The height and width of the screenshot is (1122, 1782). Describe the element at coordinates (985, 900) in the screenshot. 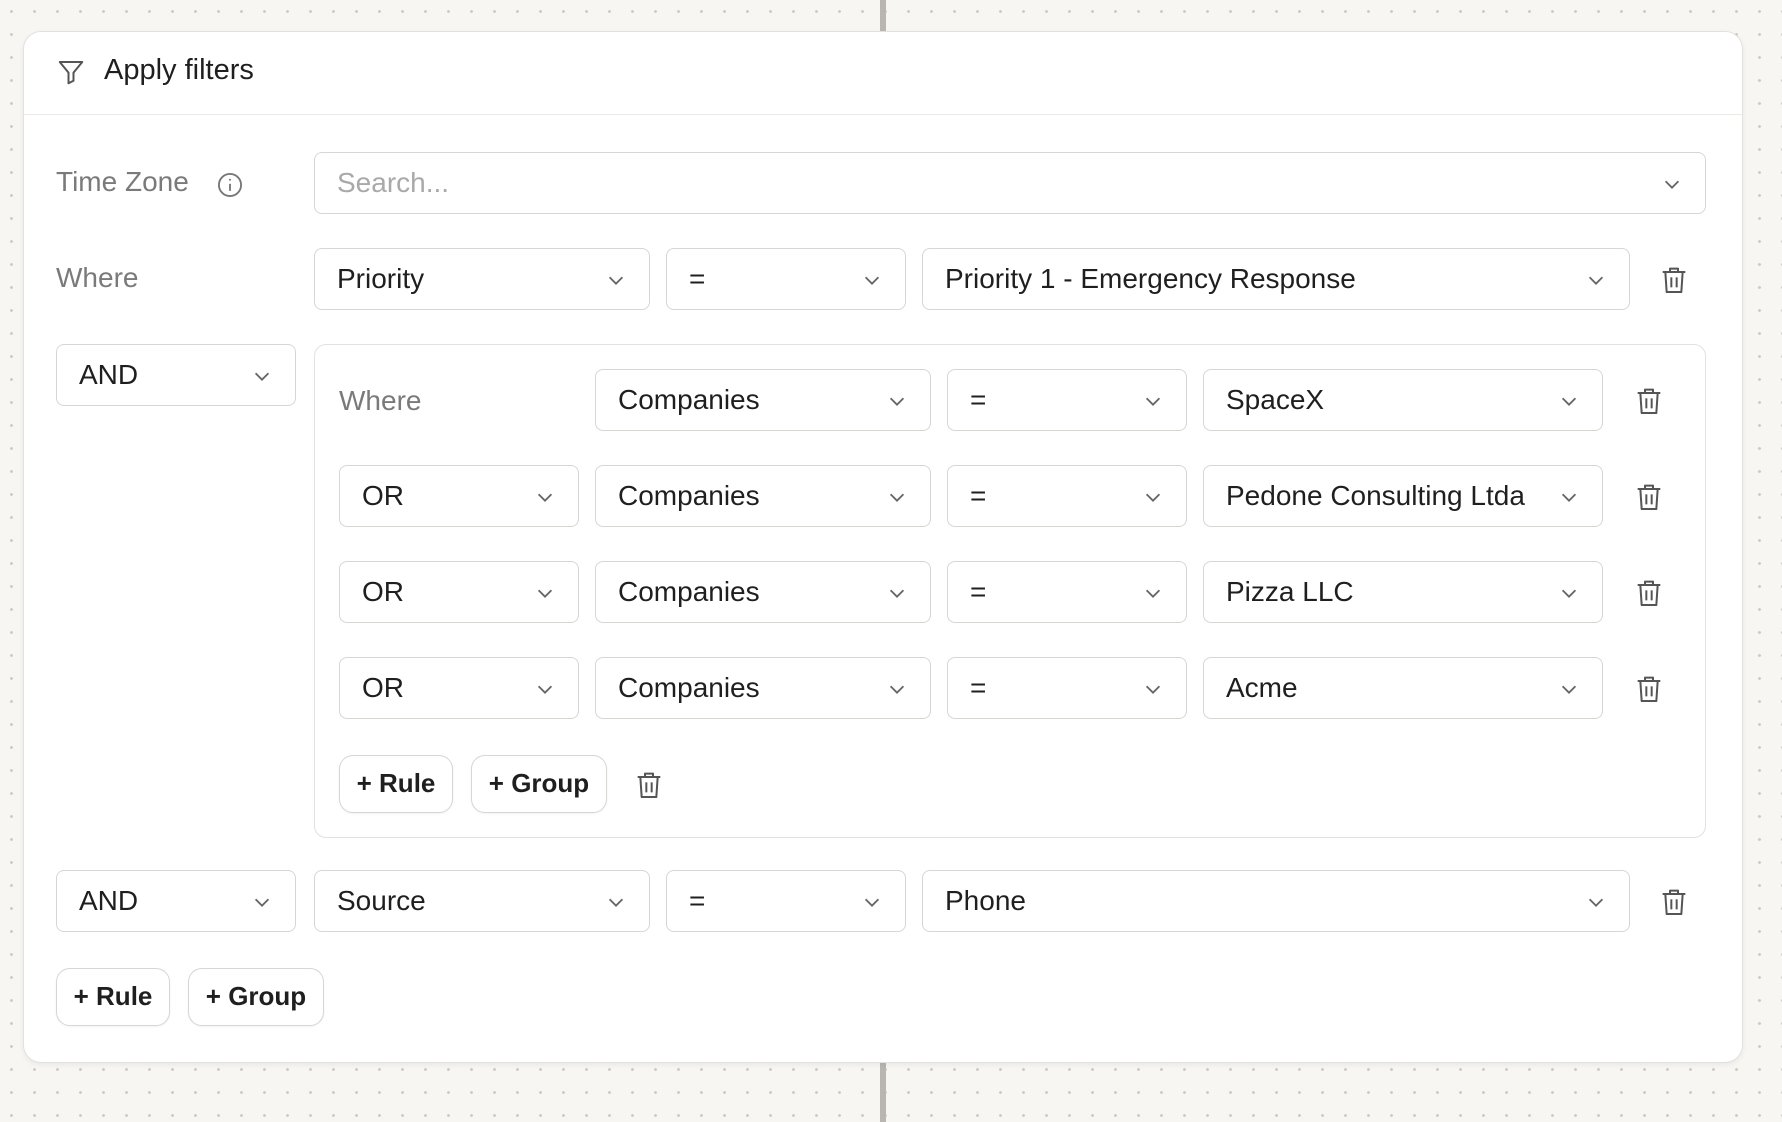

I see `value-select-value: Phone` at that location.